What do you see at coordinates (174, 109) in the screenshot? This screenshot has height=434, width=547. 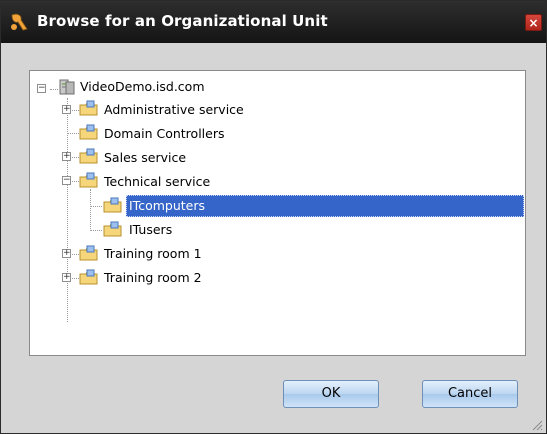 I see `tree-node-label: Administrative service` at bounding box center [174, 109].